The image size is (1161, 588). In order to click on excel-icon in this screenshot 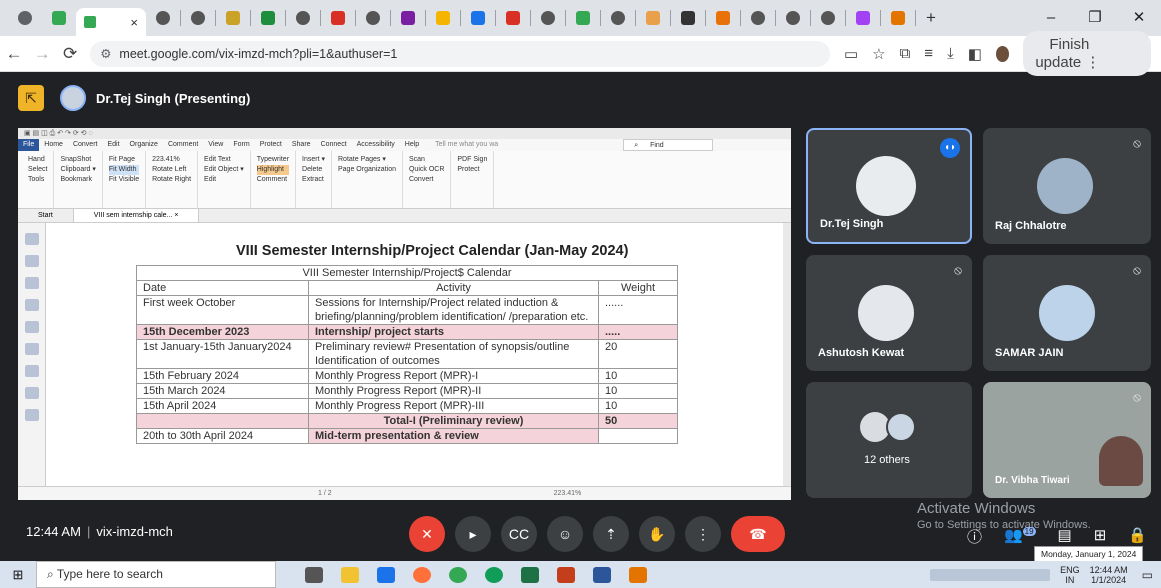, I will do `click(530, 574)`.